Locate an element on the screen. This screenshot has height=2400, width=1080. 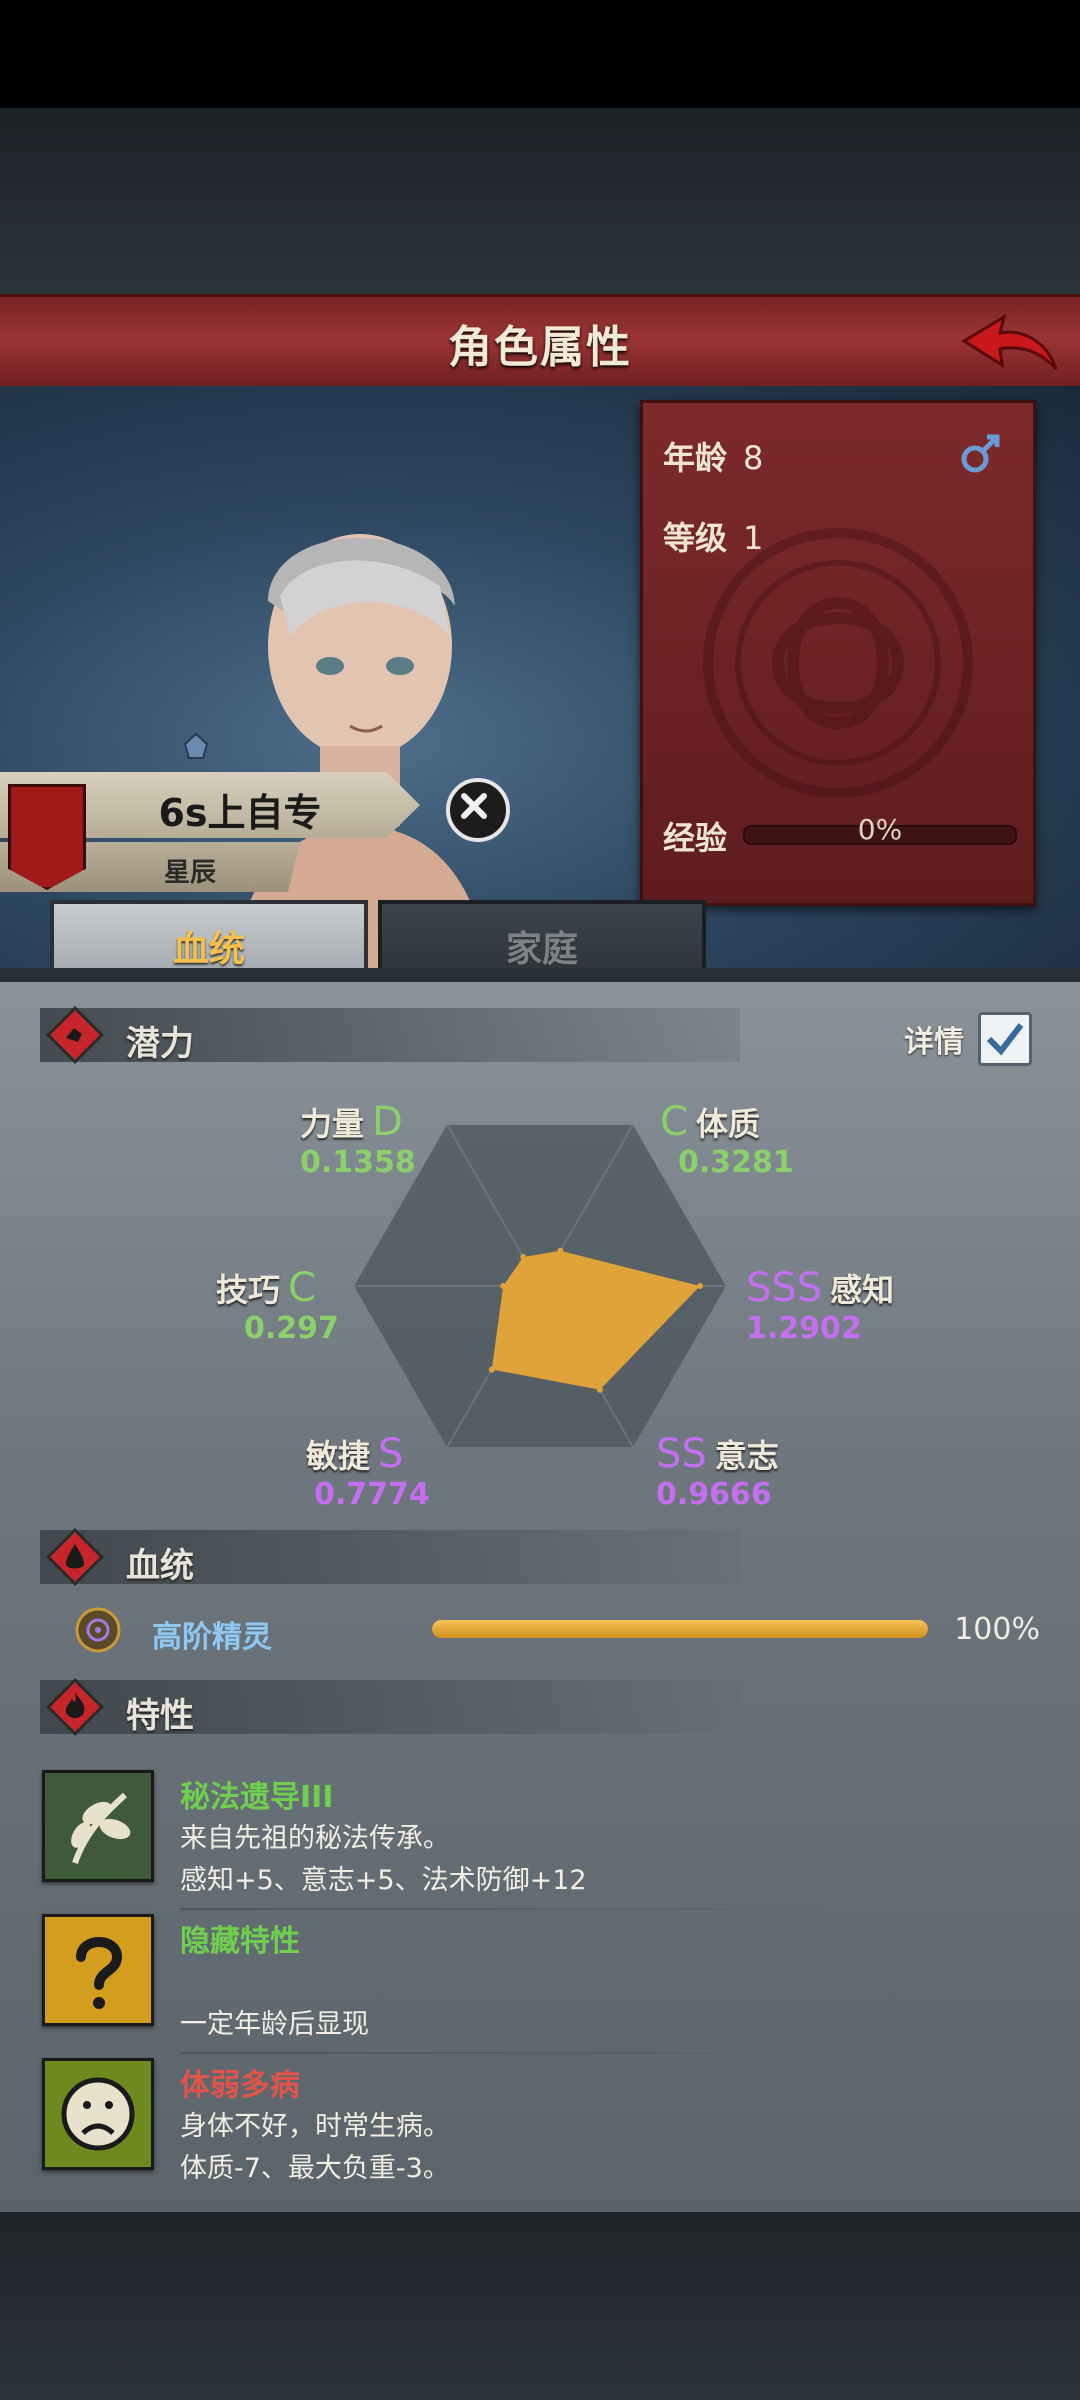
exp-label: 经验 is located at coordinates (695, 838).